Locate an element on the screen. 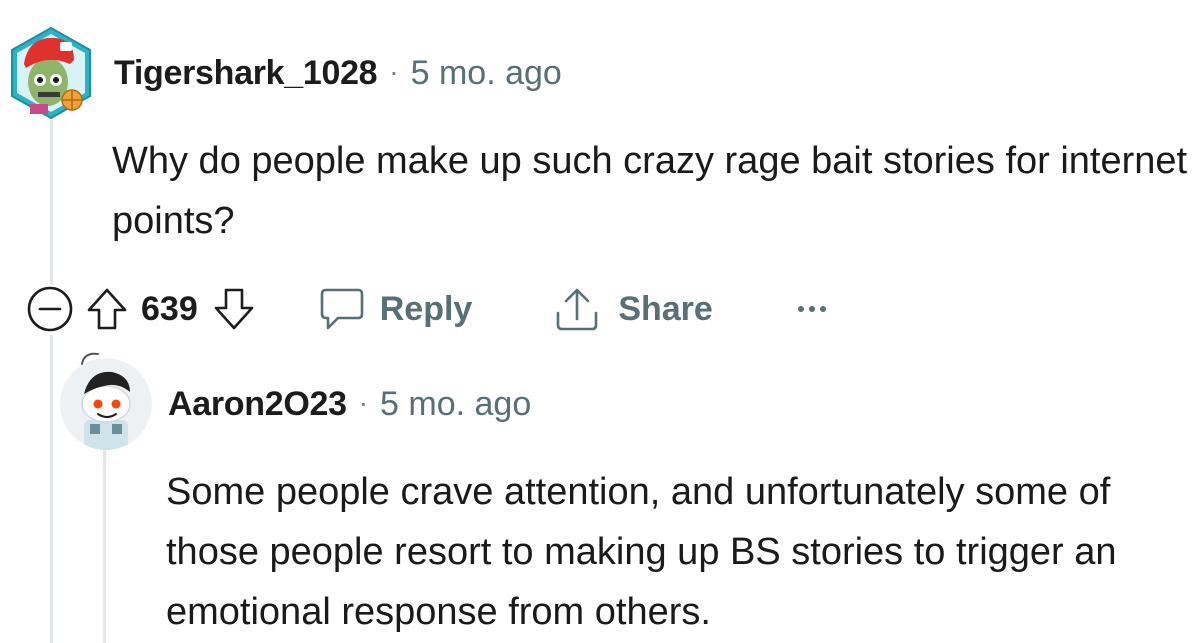  share-label: Share is located at coordinates (665, 308).